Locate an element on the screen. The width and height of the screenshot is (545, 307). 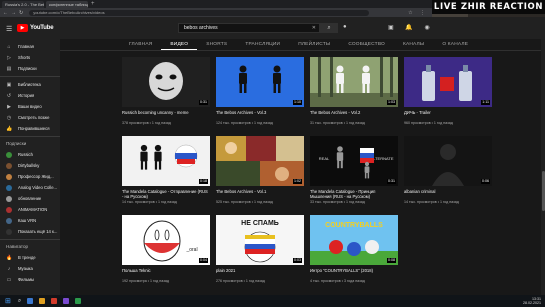
discord-icon is located at coordinates (66, 301).